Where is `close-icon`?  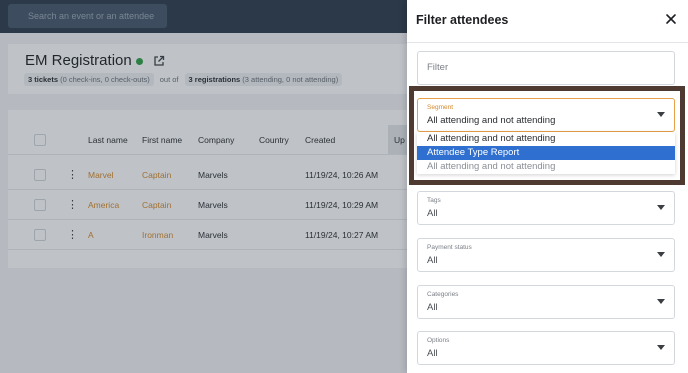 close-icon is located at coordinates (671, 19).